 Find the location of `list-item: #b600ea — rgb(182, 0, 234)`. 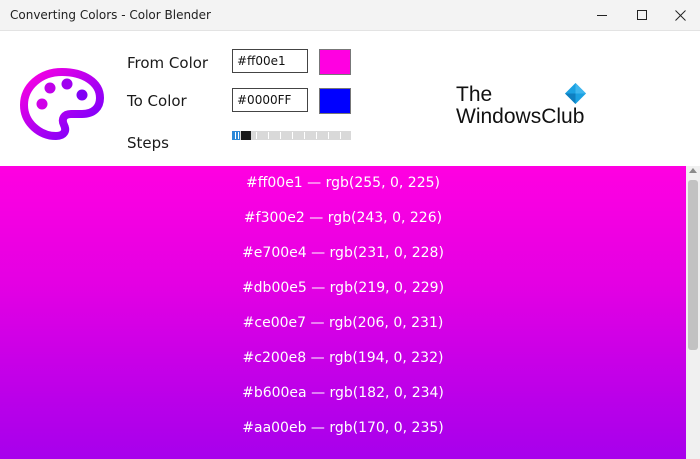

list-item: #b600ea — rgb(182, 0, 234) is located at coordinates (343, 393).